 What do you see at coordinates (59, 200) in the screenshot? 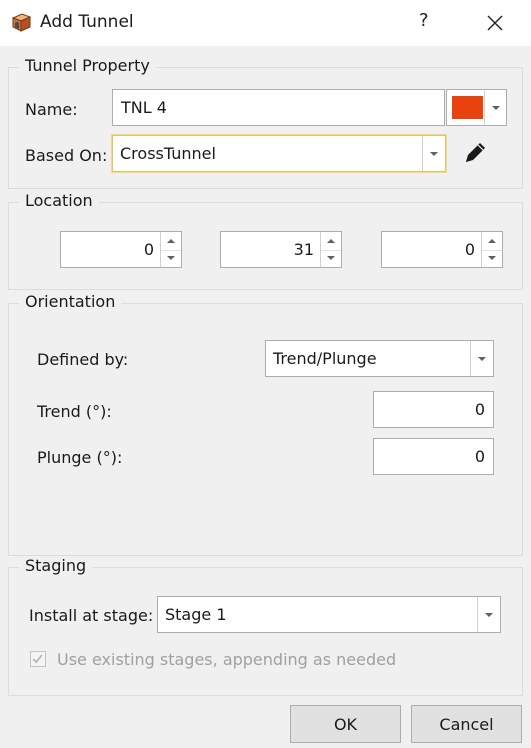
I see `location-legend: Location` at bounding box center [59, 200].